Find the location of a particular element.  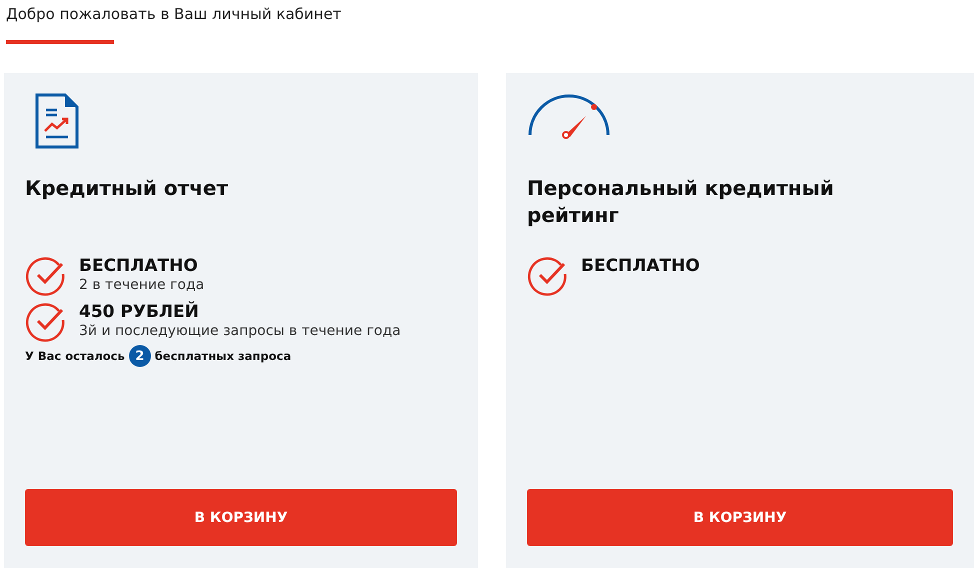

count-badge: 2 is located at coordinates (139, 356).